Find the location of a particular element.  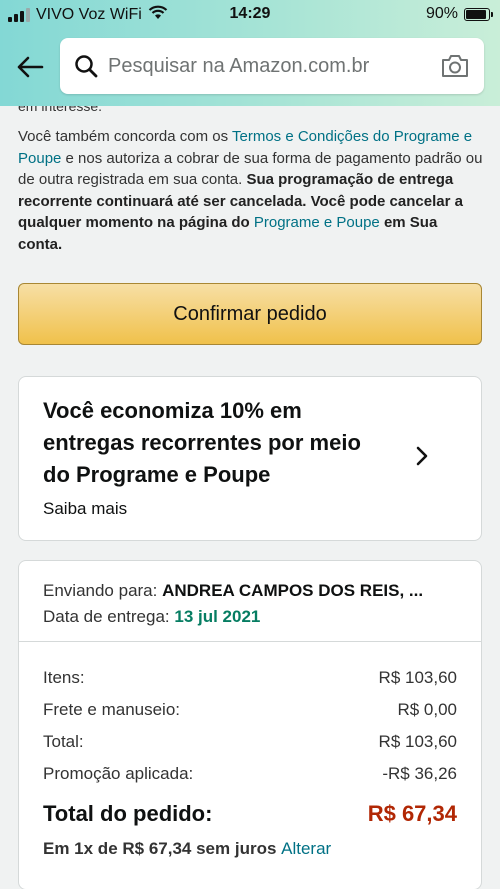

battery-percent: 90% is located at coordinates (441, 13).